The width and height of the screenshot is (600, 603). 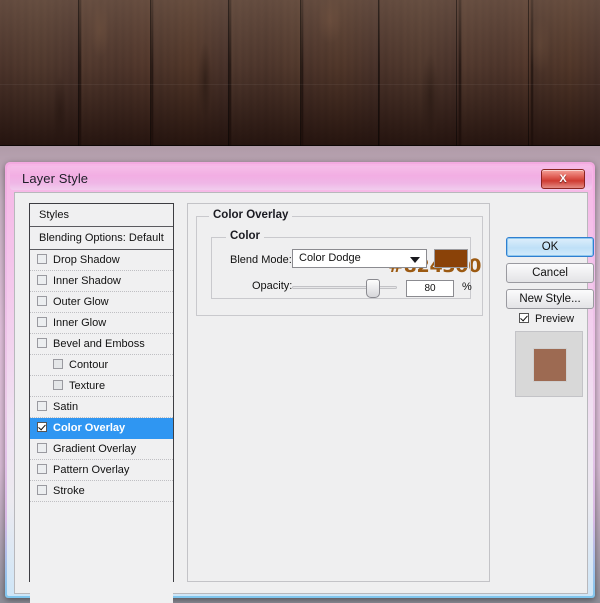 I want to click on effect-label: Inner Glow, so click(x=80, y=323).